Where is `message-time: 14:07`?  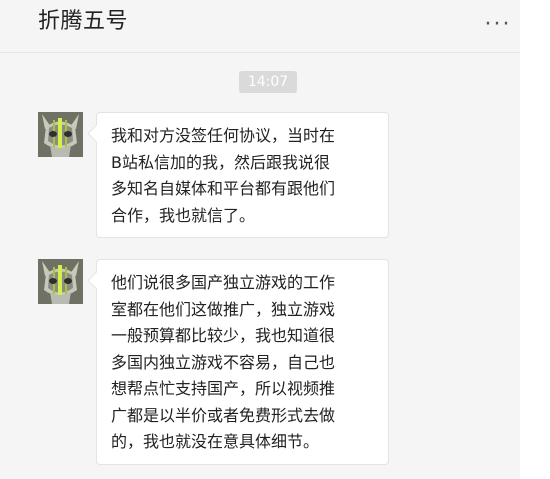
message-time: 14:07 is located at coordinates (268, 82).